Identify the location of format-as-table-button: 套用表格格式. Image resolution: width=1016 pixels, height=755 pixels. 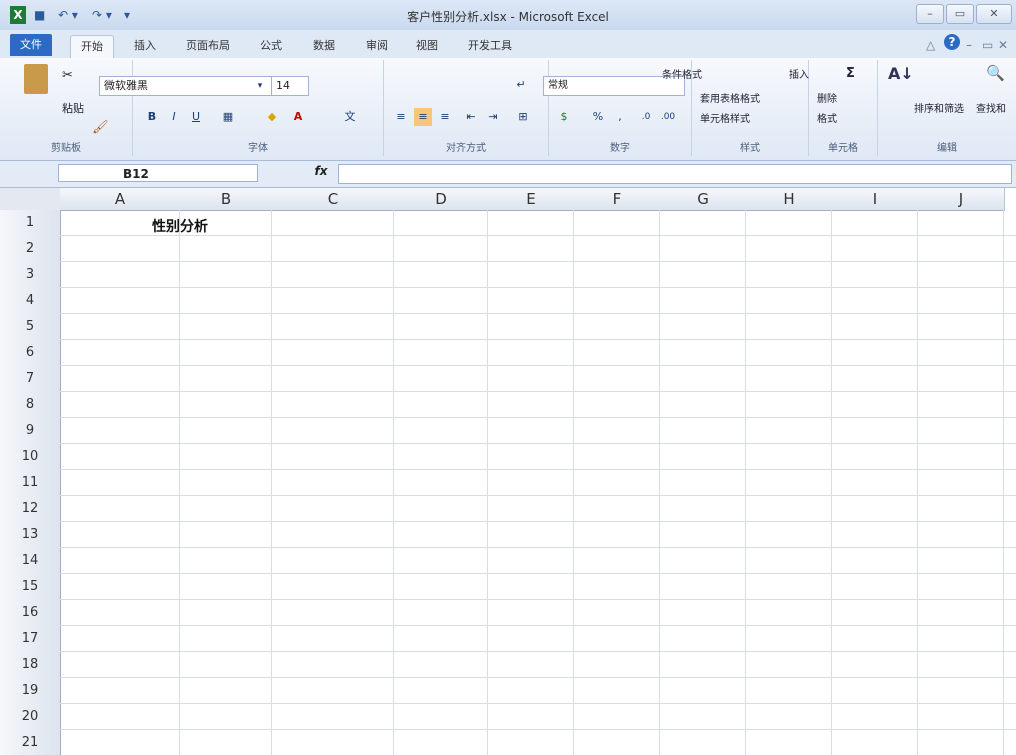
(730, 97).